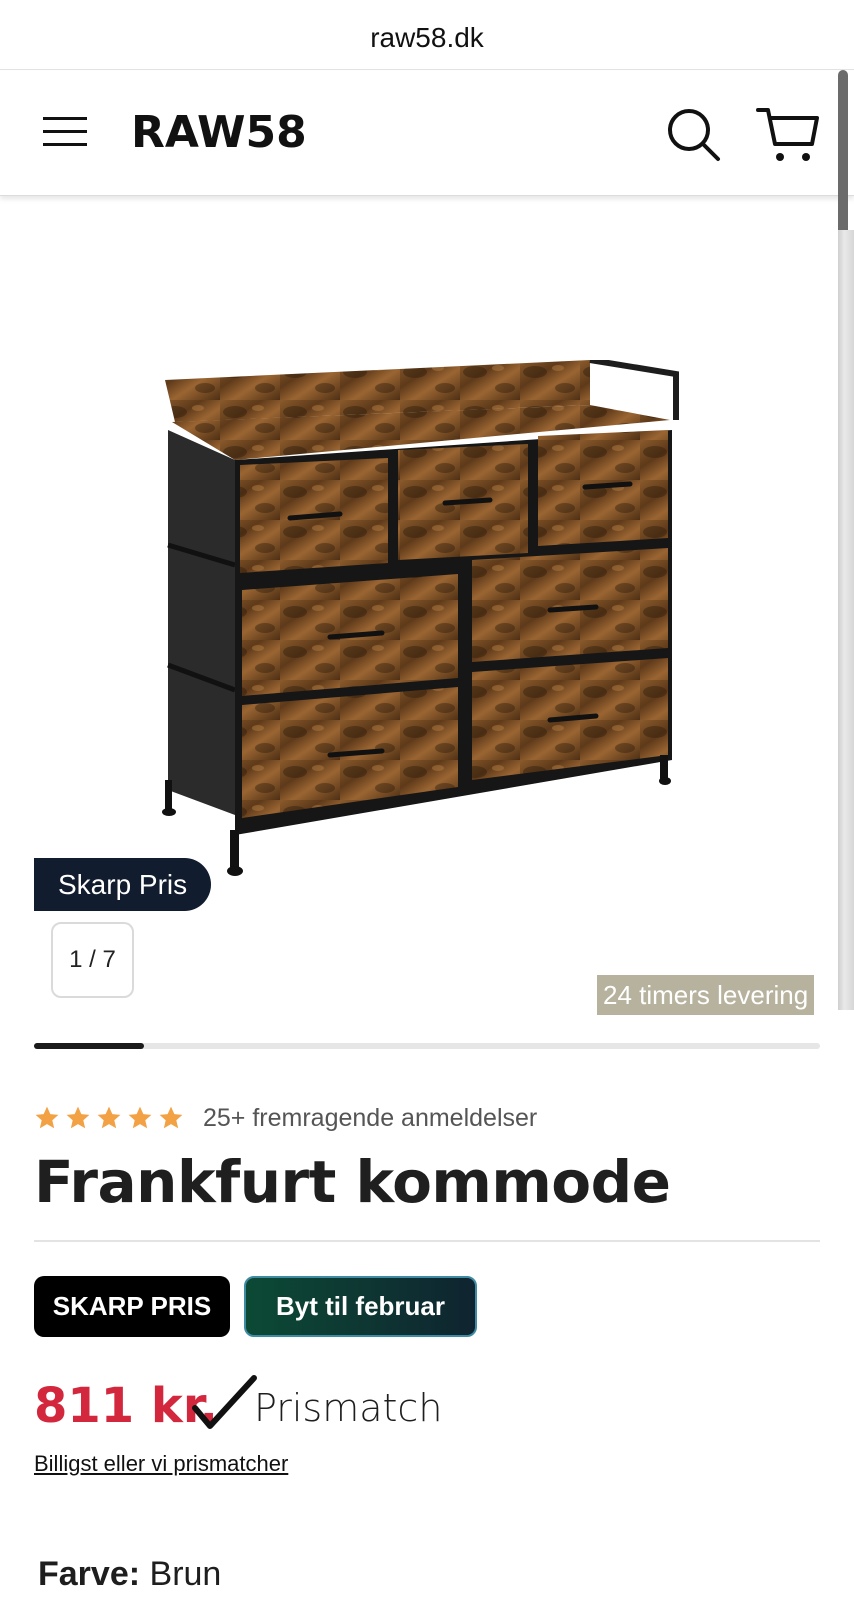 This screenshot has width=854, height=1600. I want to click on prismatch-text: Prismatch, so click(348, 1408).